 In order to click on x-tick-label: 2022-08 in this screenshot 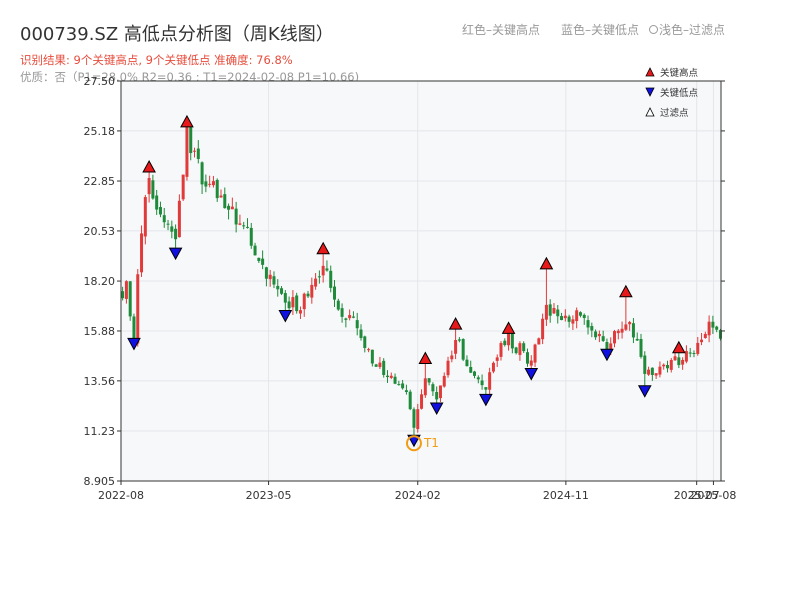, I will do `click(121, 495)`.